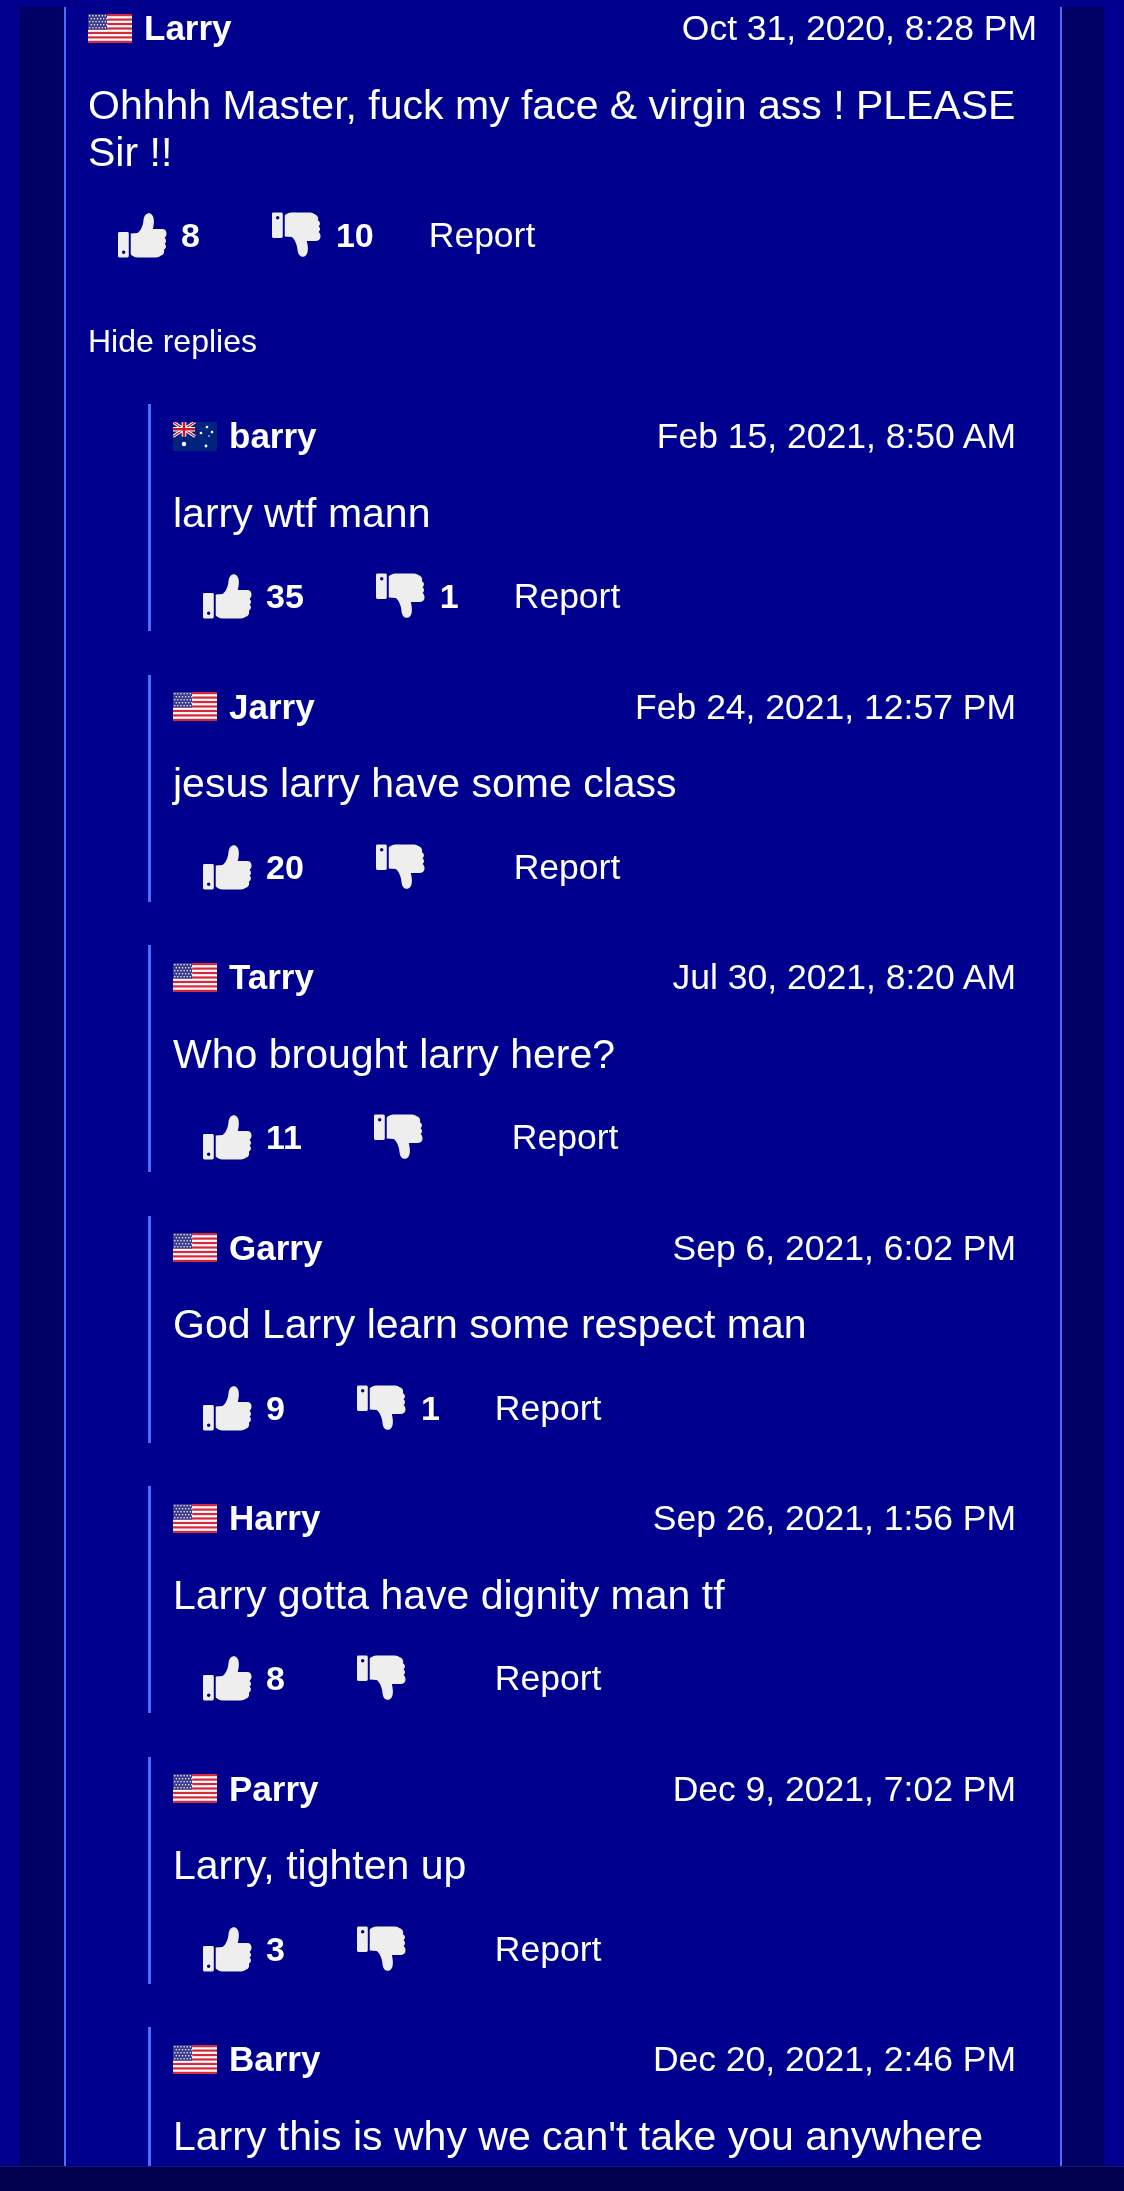  I want to click on like-count: 35, so click(285, 596).